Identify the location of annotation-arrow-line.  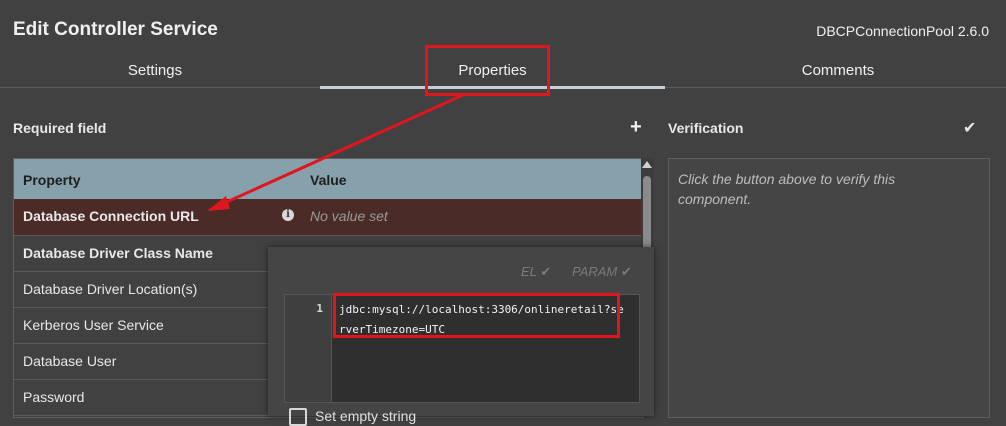
(340, 150).